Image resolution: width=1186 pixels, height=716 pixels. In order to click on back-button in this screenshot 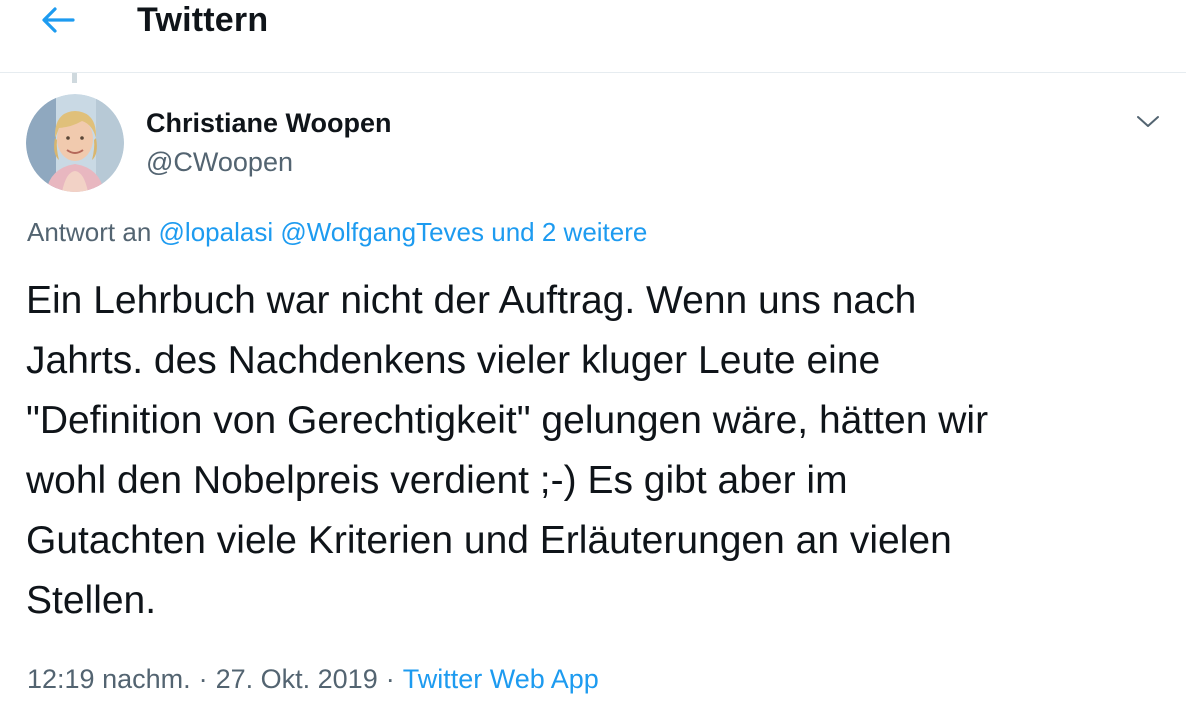, I will do `click(58, 20)`.